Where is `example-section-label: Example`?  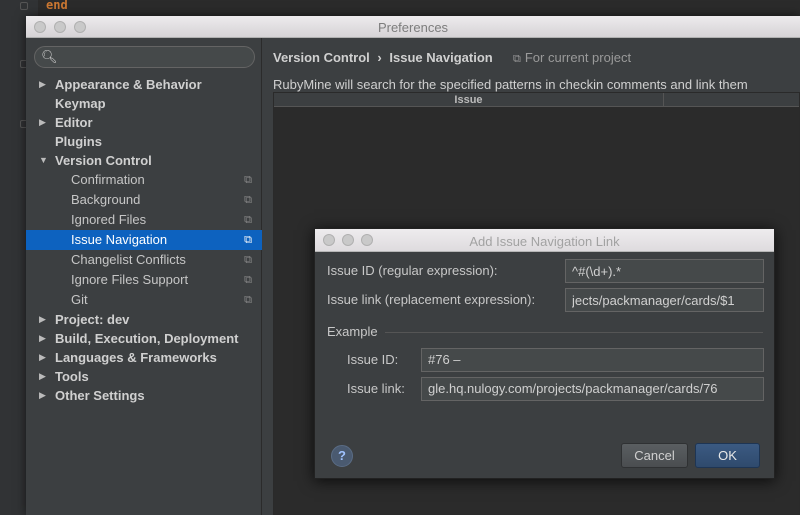 example-section-label: Example is located at coordinates (352, 331).